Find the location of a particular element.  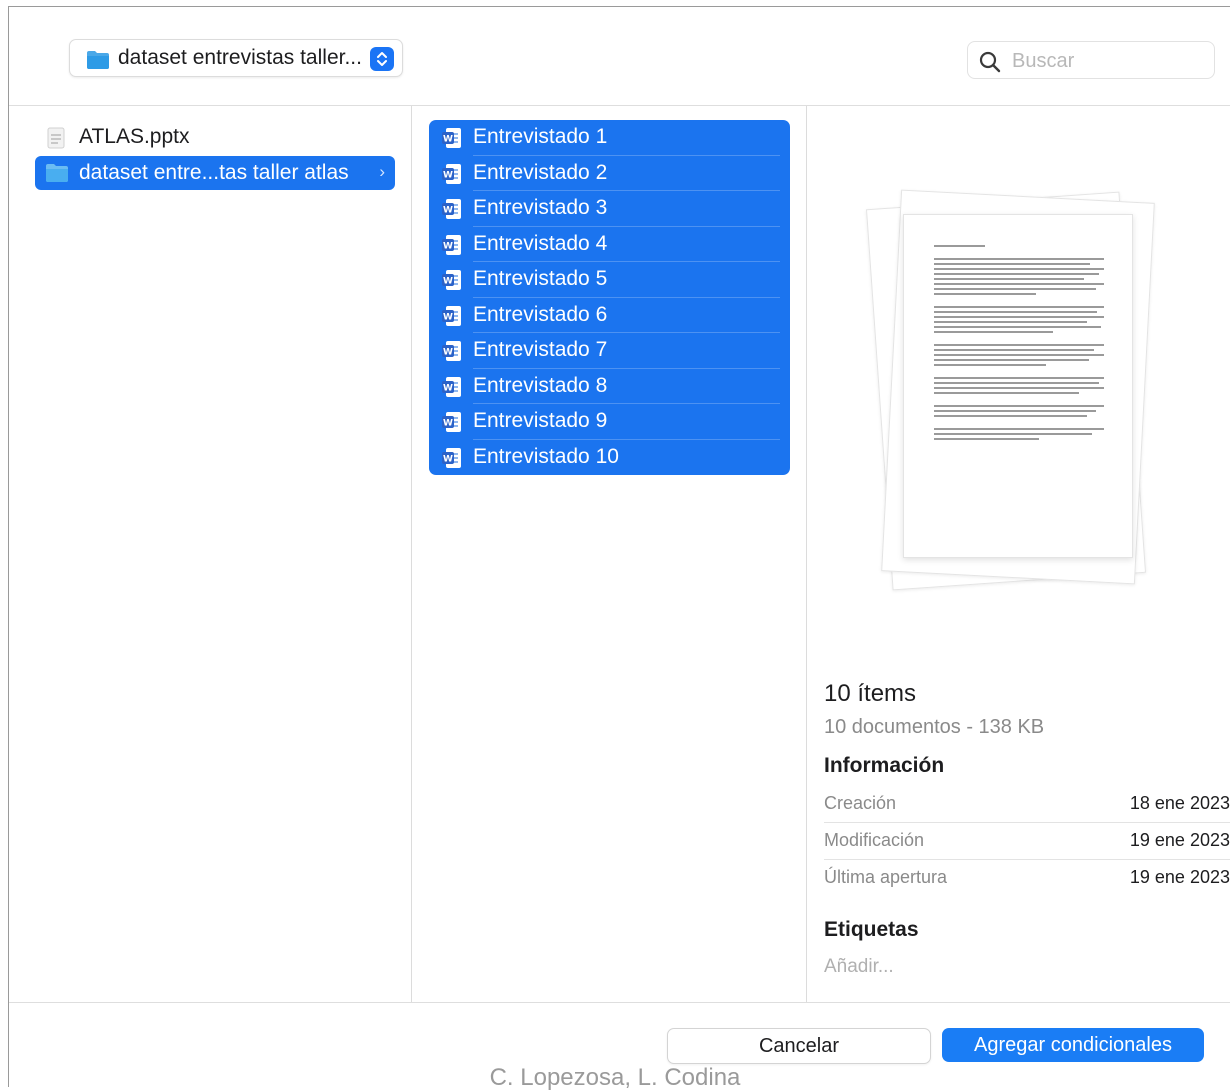

preview-page-front is located at coordinates (1018, 386).